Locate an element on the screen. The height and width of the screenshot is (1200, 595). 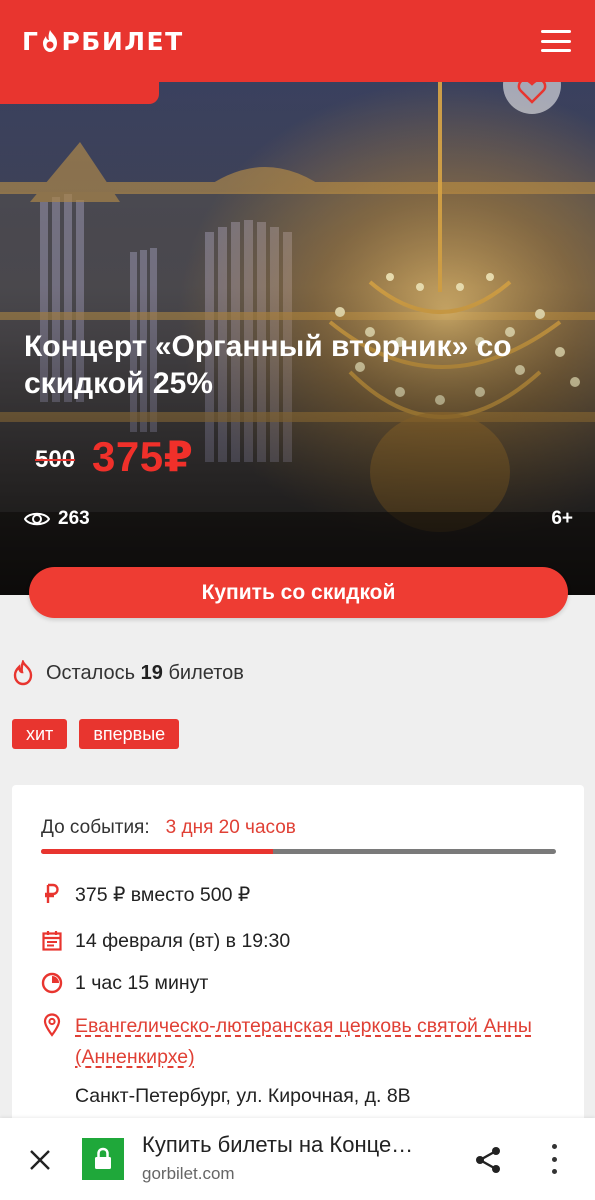
ruble-icon is located at coordinates (52, 894).